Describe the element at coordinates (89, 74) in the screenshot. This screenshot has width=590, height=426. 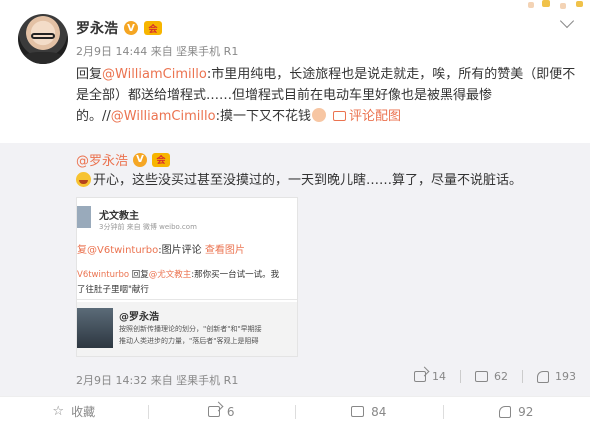
I see `reply-prefix: 回复` at that location.